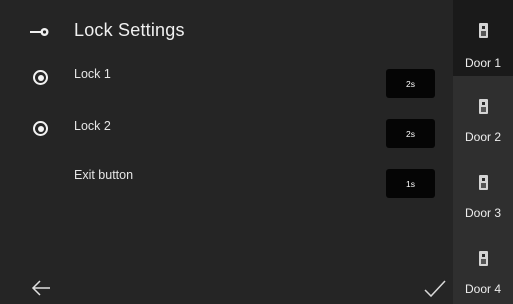 This screenshot has height=304, width=513. What do you see at coordinates (483, 289) in the screenshot?
I see `door-4-label: Door 4` at bounding box center [483, 289].